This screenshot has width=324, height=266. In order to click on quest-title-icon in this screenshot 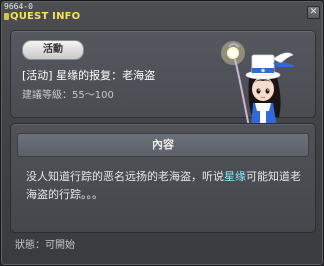, I will do `click(6, 16)`.